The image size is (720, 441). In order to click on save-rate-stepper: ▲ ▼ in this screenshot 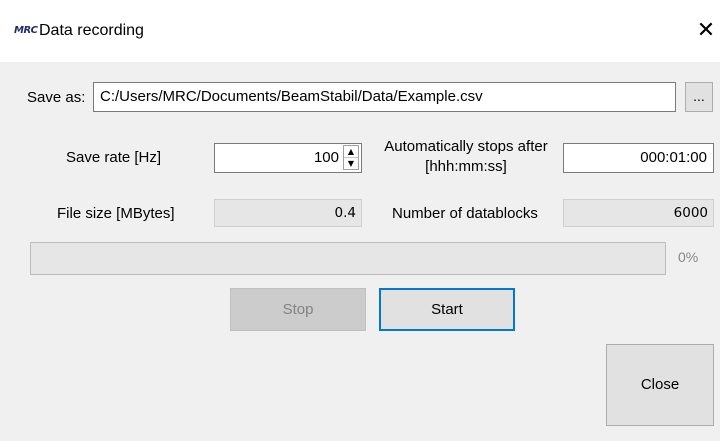, I will do `click(351, 157)`.